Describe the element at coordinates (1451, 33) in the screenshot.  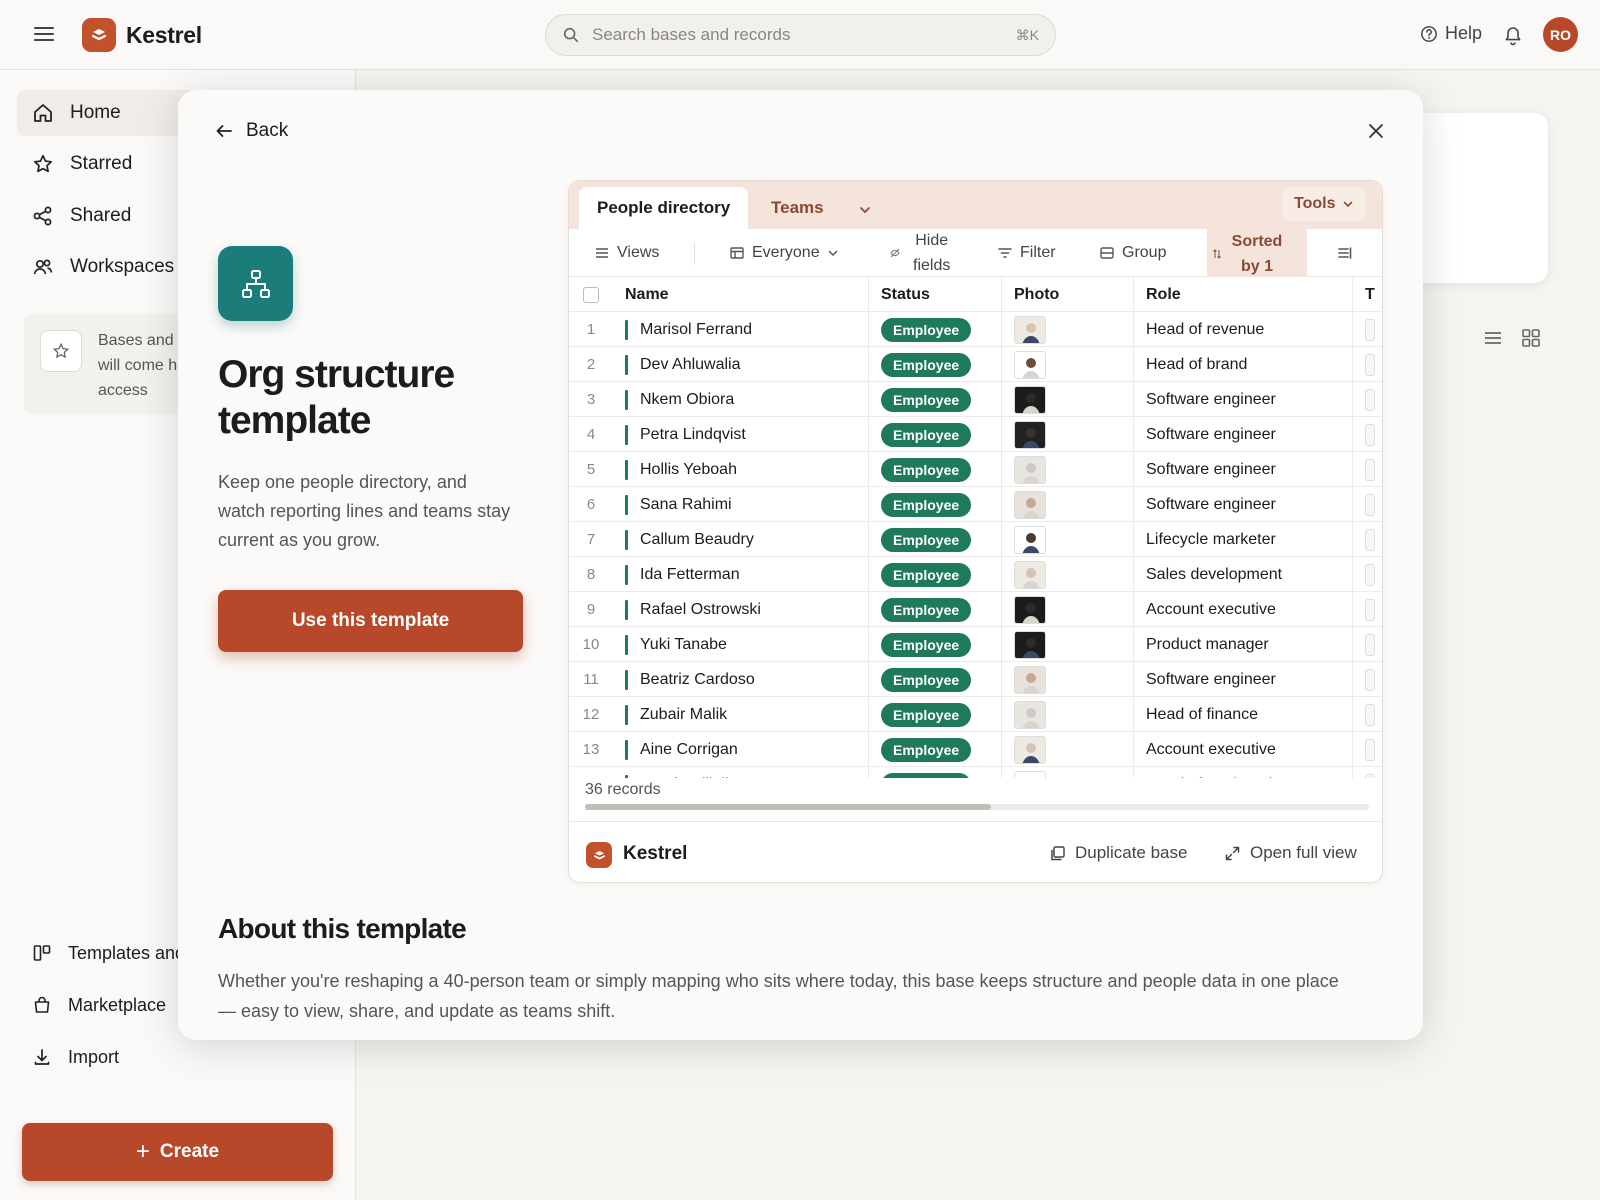
I see `help-button: Help` at that location.